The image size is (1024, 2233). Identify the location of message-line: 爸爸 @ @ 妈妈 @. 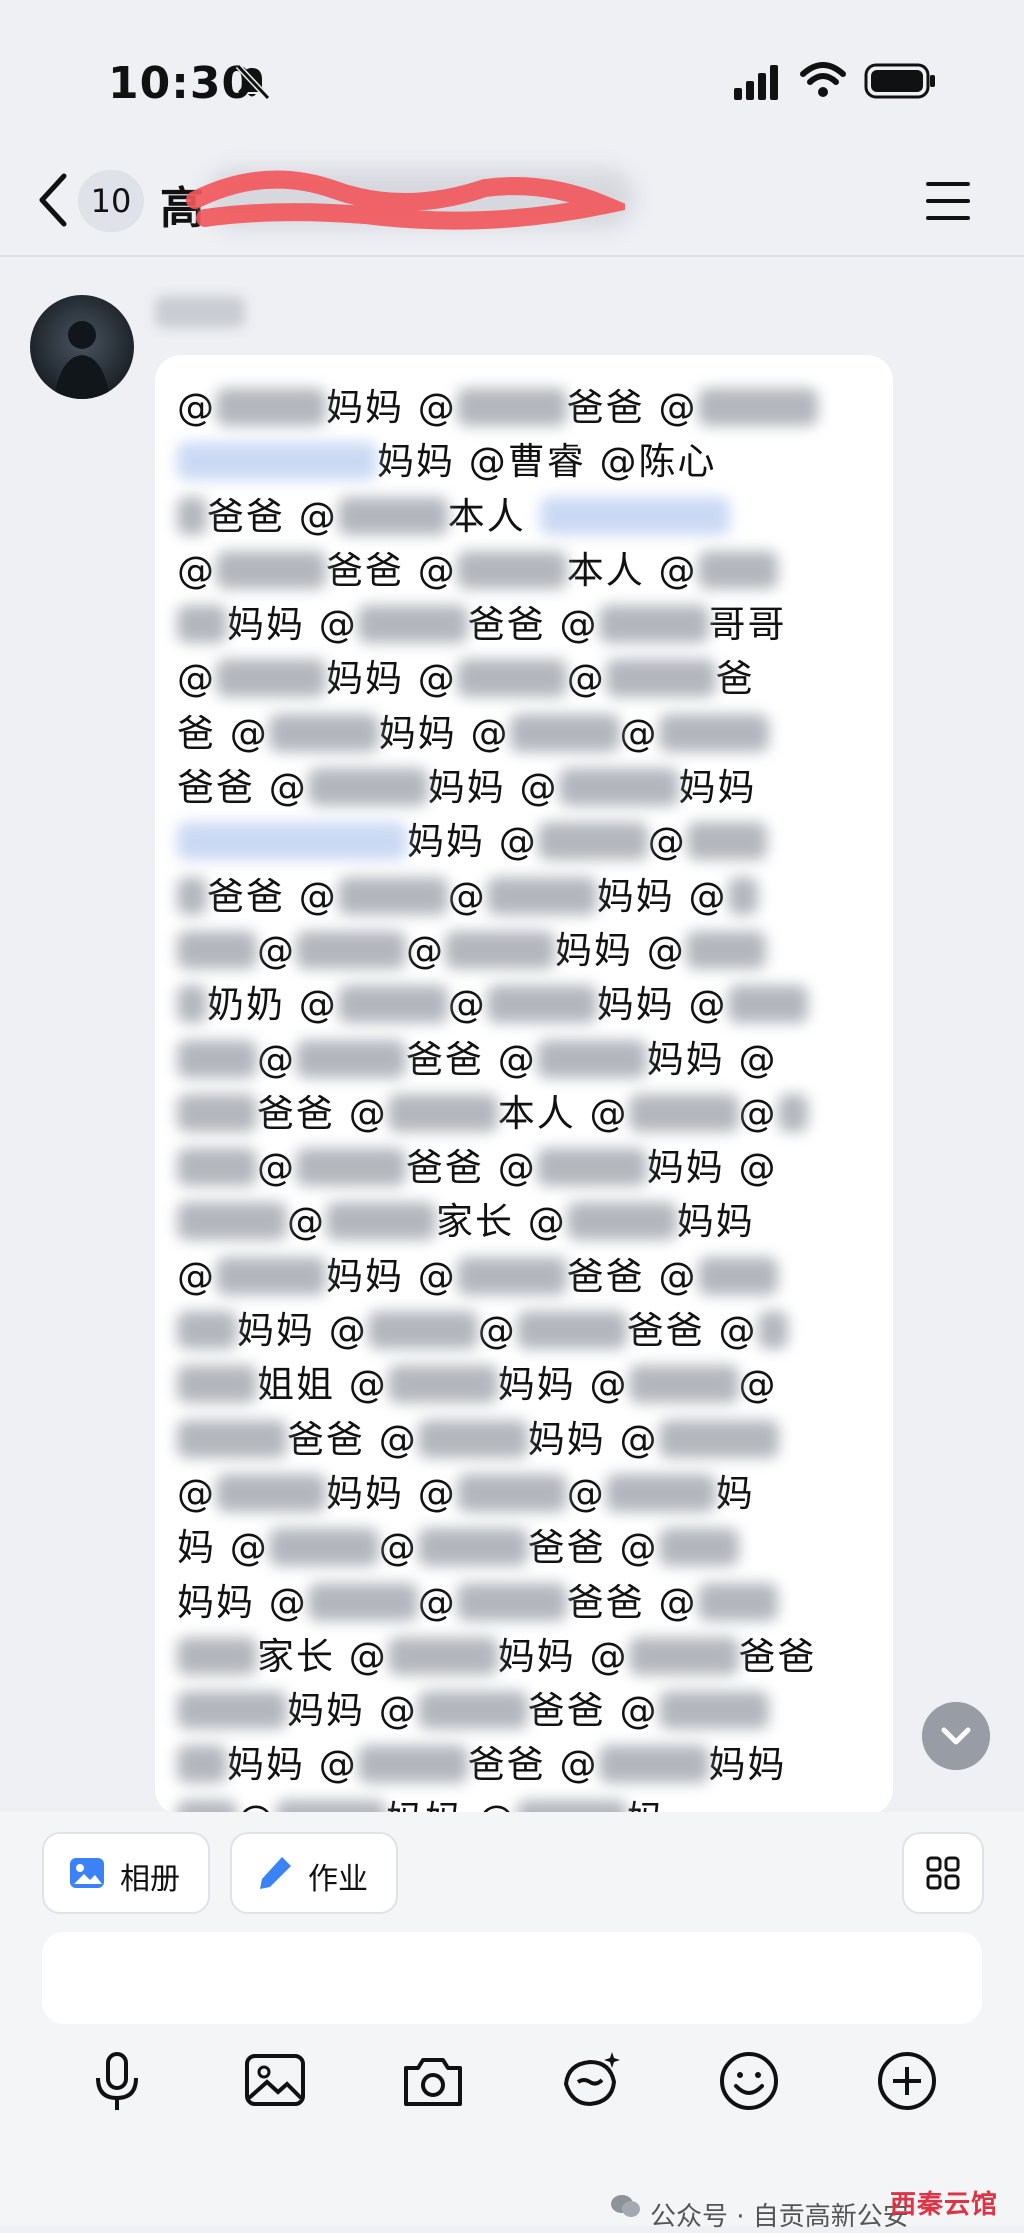
(527, 897).